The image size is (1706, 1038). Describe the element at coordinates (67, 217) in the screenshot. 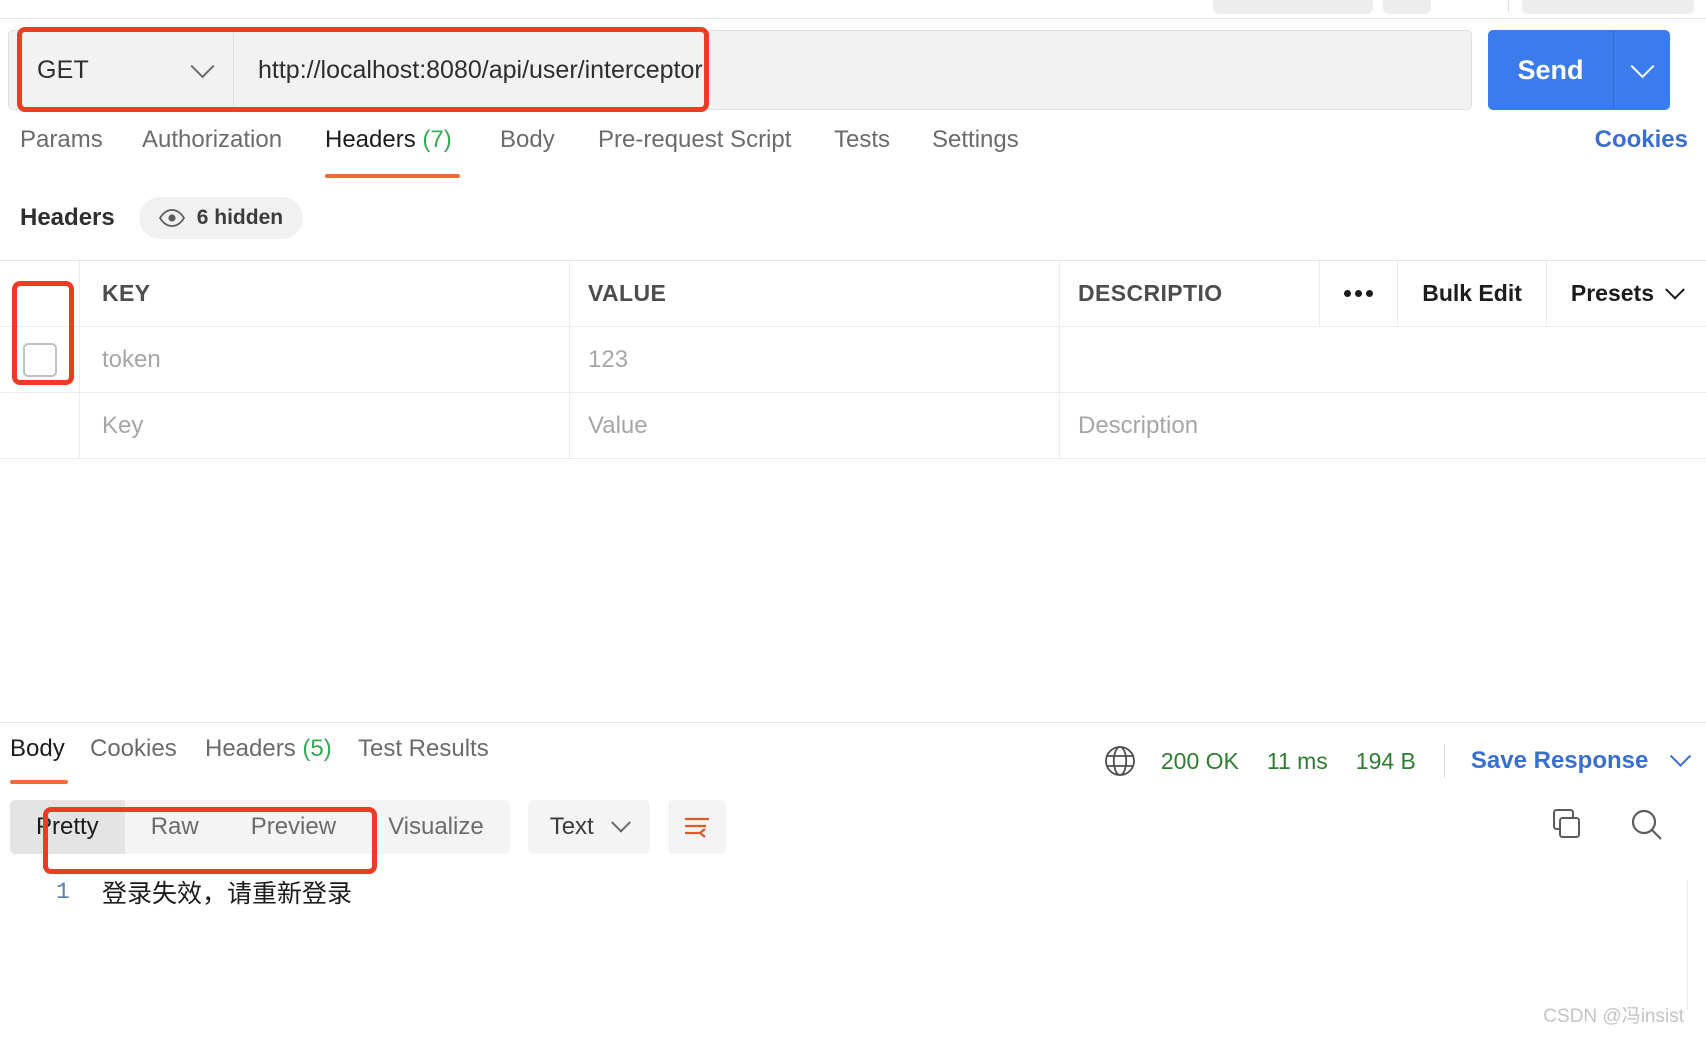

I see `headers-panel-title: Headers` at that location.